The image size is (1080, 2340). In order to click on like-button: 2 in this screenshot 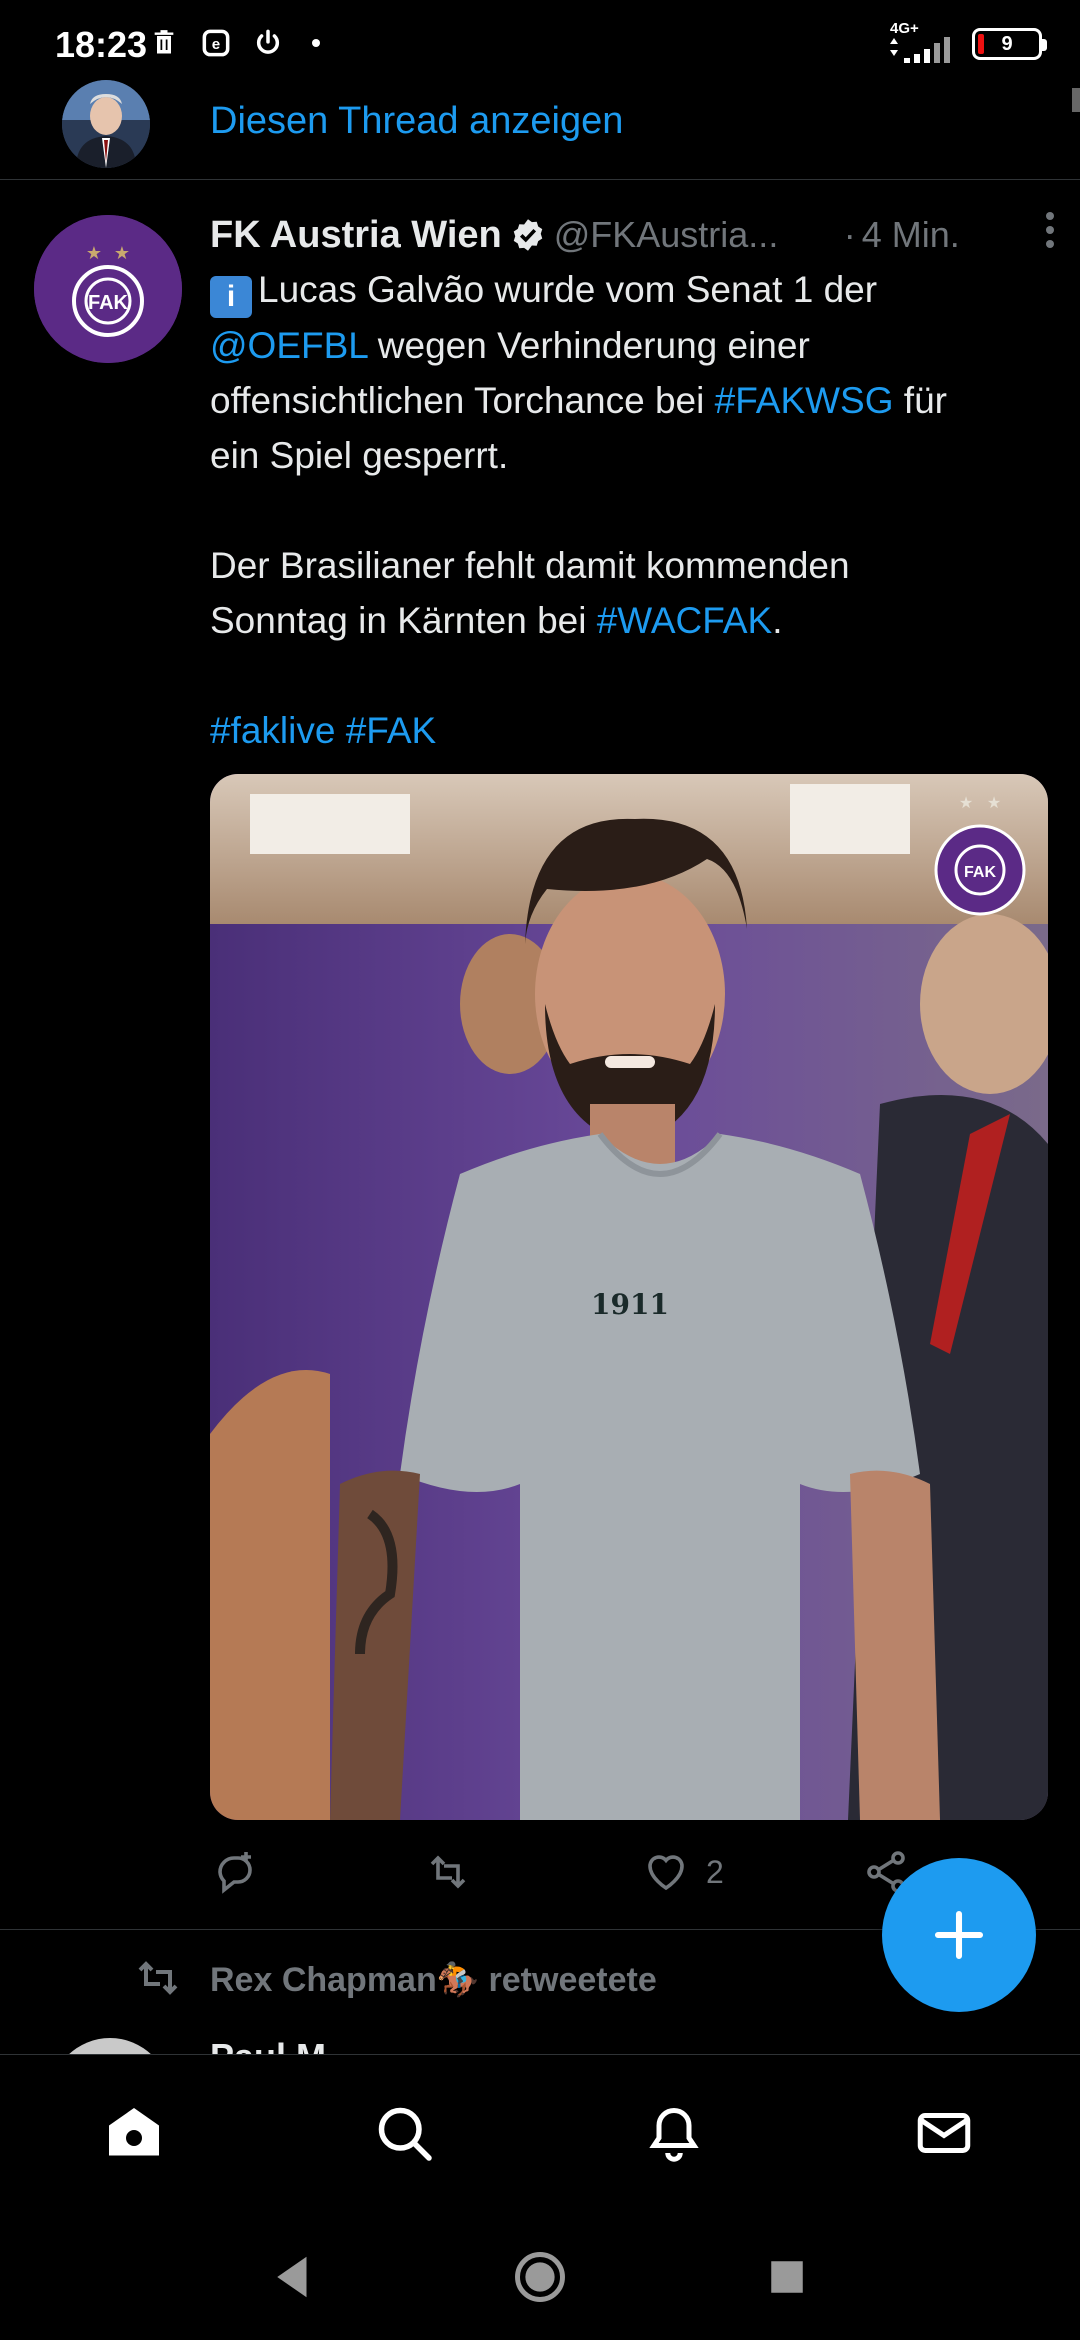, I will do `click(683, 1872)`.